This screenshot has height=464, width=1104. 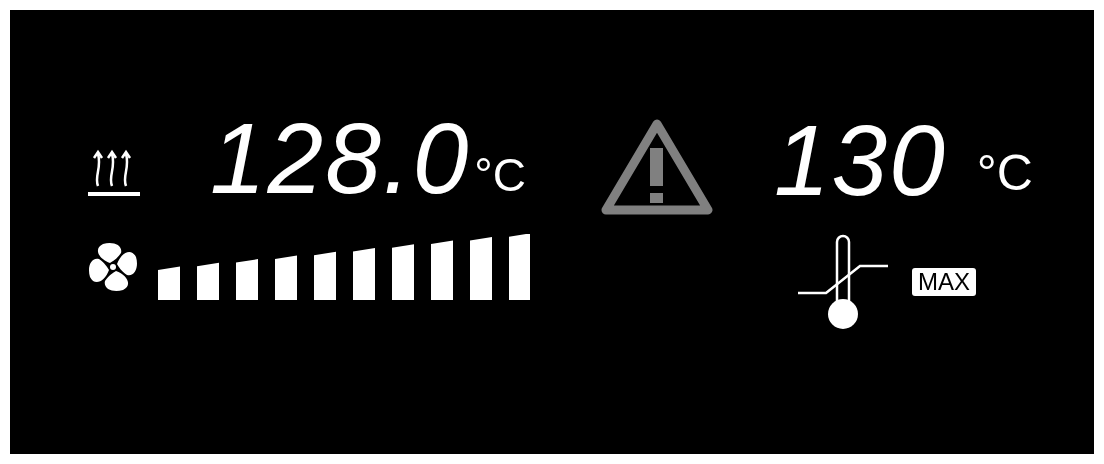 What do you see at coordinates (113, 267) in the screenshot?
I see `fan-icon` at bounding box center [113, 267].